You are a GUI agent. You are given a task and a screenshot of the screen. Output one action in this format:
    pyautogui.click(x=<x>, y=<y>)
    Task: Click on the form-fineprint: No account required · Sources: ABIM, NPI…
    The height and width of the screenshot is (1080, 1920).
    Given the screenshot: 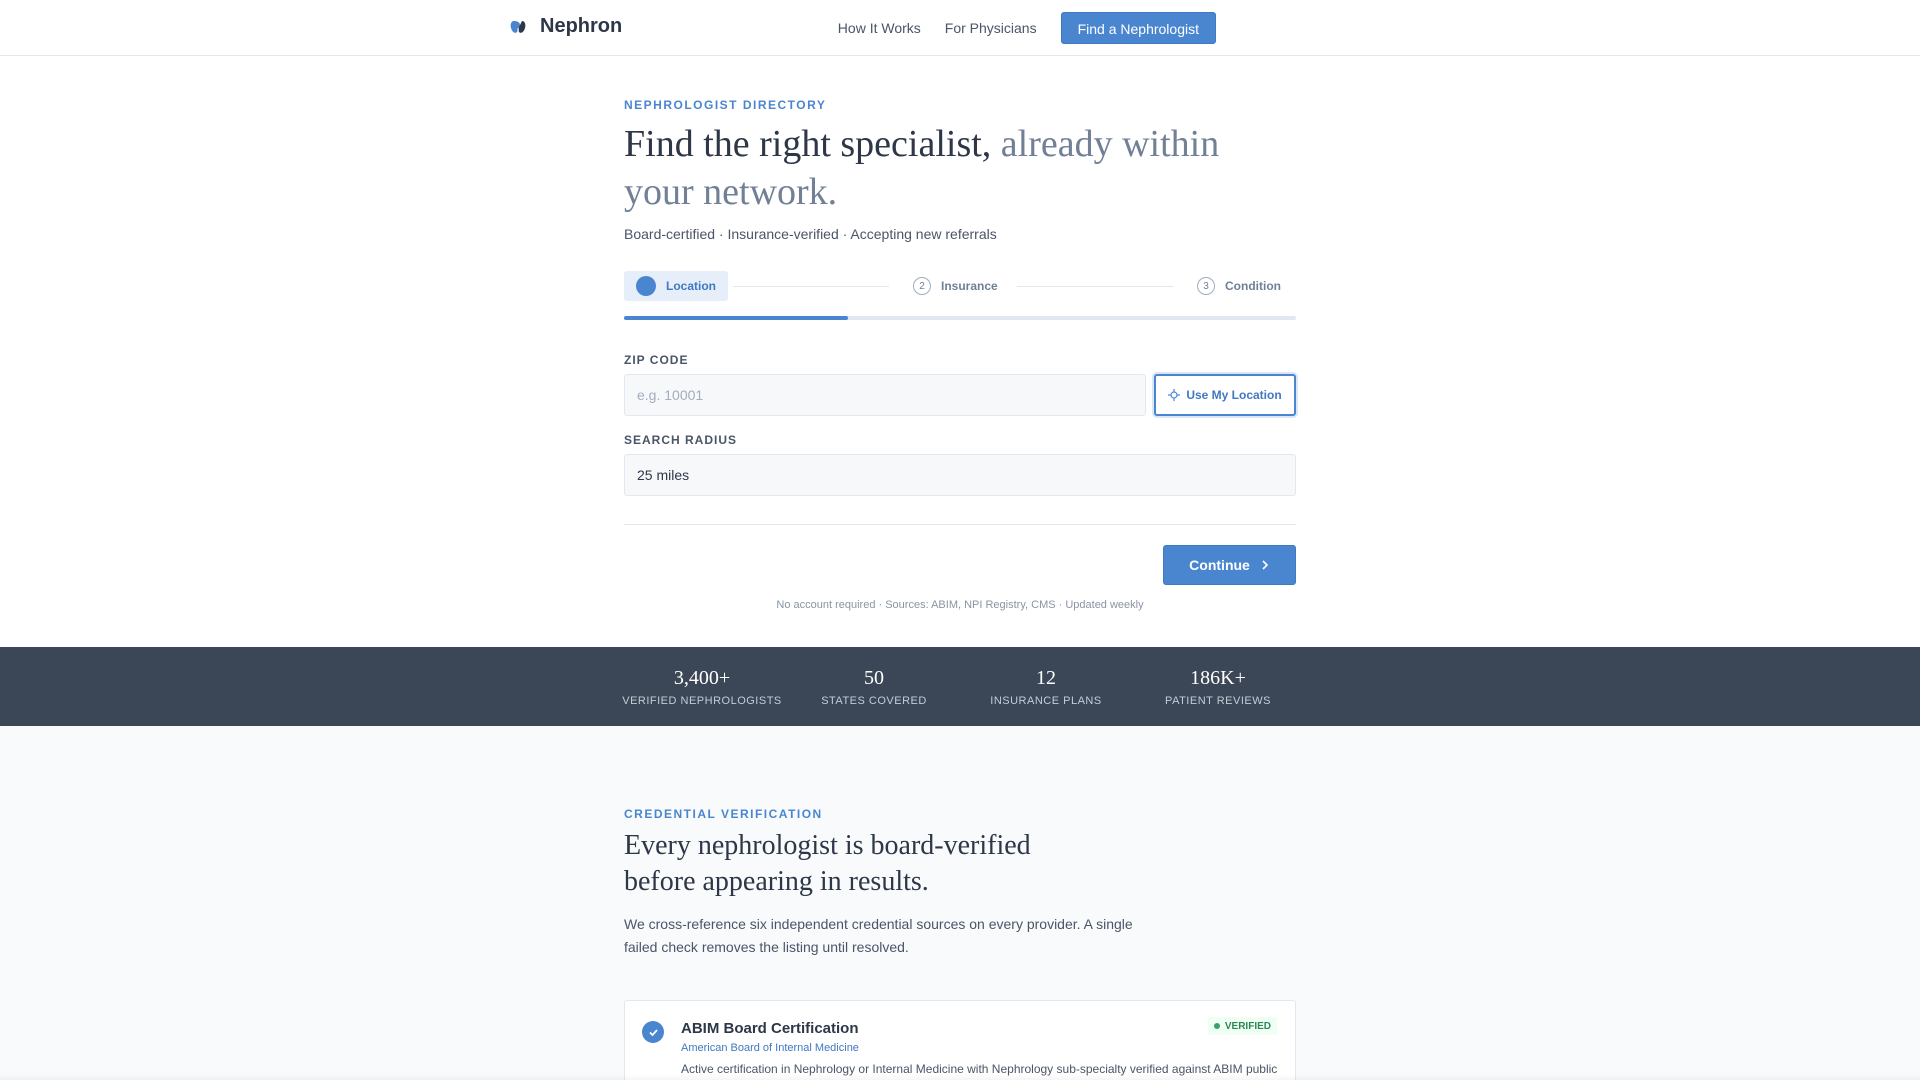 What is the action you would take?
    pyautogui.click(x=960, y=605)
    